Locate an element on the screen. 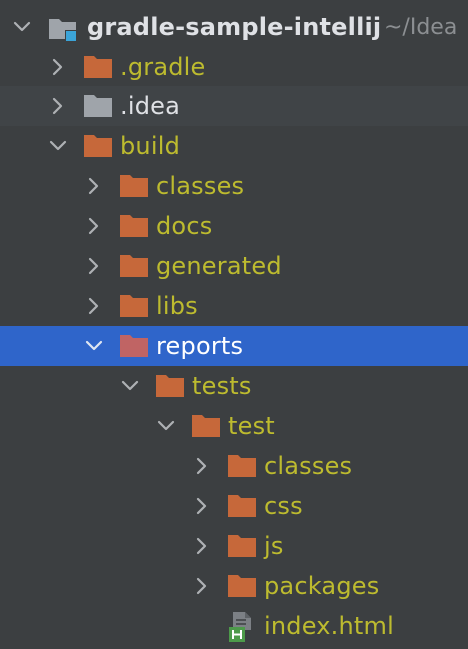 The width and height of the screenshot is (468, 649). tree-item-classes: classes is located at coordinates (234, 186).